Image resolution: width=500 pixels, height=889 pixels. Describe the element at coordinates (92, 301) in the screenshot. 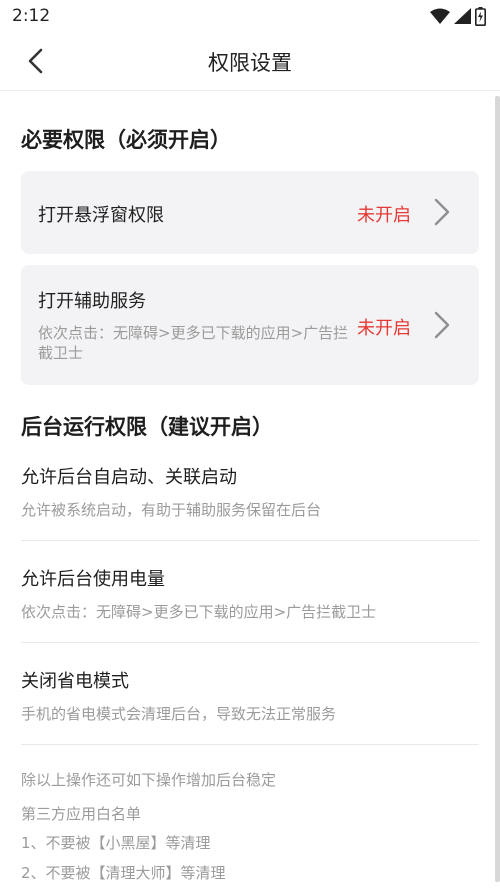

I see `card-title: 打开辅助服务` at that location.